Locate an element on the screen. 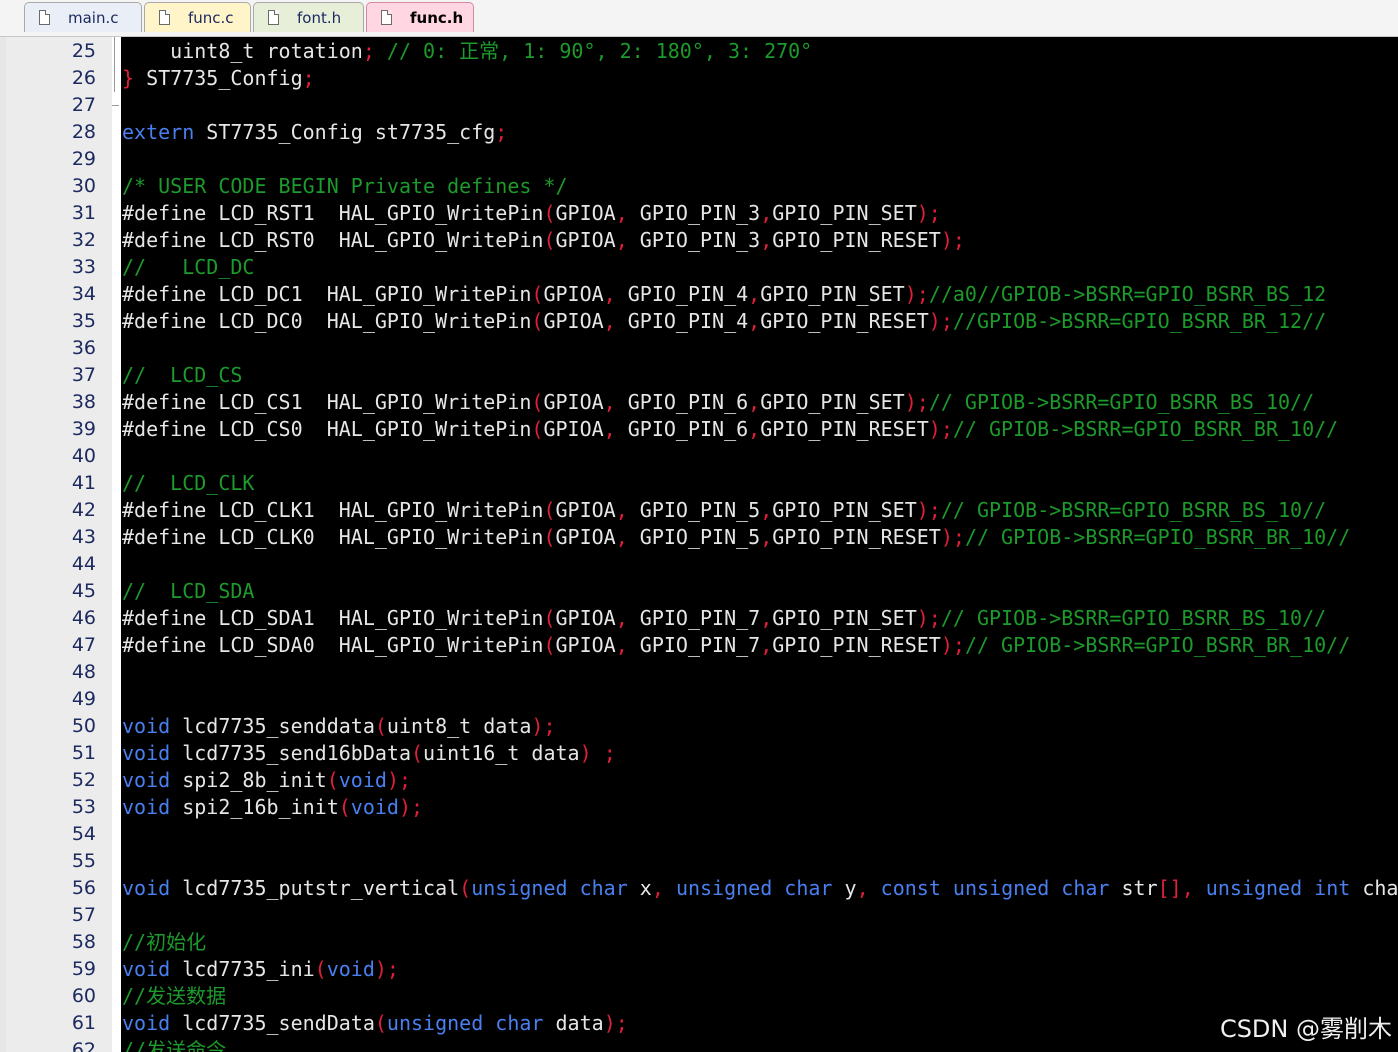  code-token: ; is located at coordinates (308, 78).